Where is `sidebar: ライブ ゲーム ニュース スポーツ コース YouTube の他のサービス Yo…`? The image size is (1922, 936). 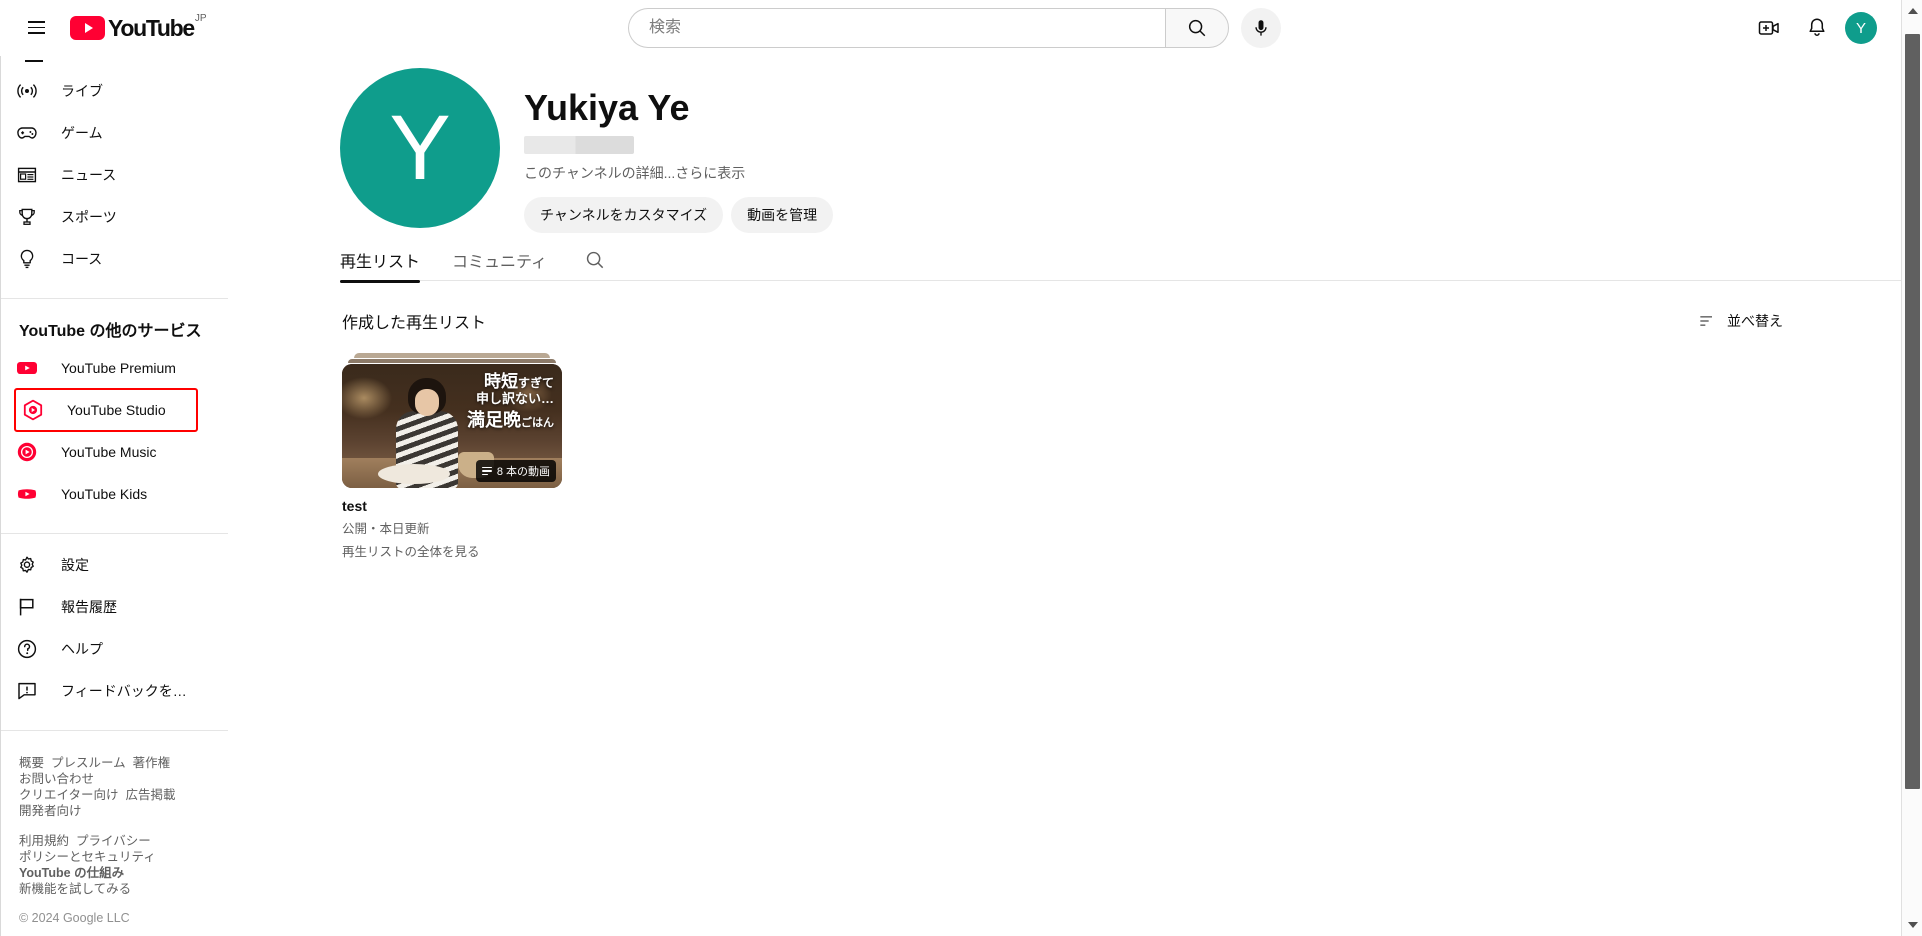
sidebar: ライブ ゲーム ニュース スポーツ コース YouTube の他のサービス Yo… is located at coordinates (120, 496).